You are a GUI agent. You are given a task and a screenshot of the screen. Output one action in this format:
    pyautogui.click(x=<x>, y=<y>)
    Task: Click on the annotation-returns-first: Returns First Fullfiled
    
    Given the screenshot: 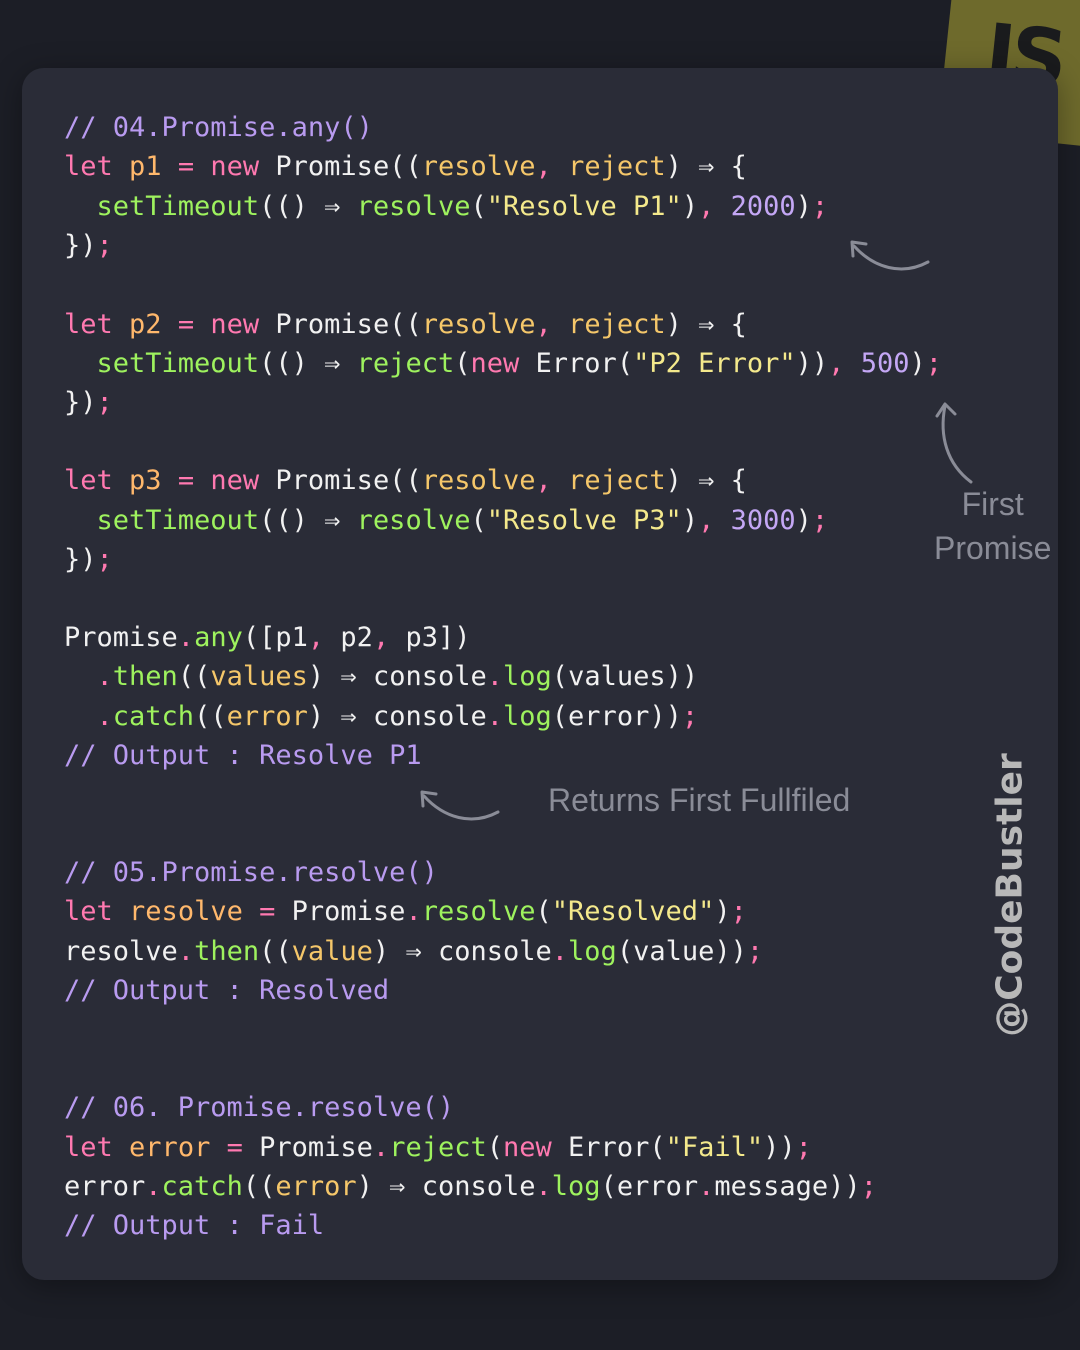 What is the action you would take?
    pyautogui.click(x=699, y=800)
    